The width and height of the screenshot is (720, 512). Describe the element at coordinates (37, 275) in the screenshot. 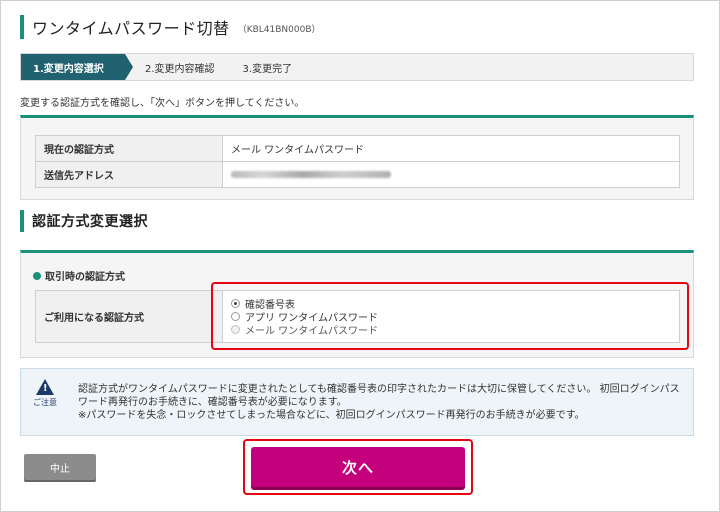

I see `bullet-dot-icon` at that location.